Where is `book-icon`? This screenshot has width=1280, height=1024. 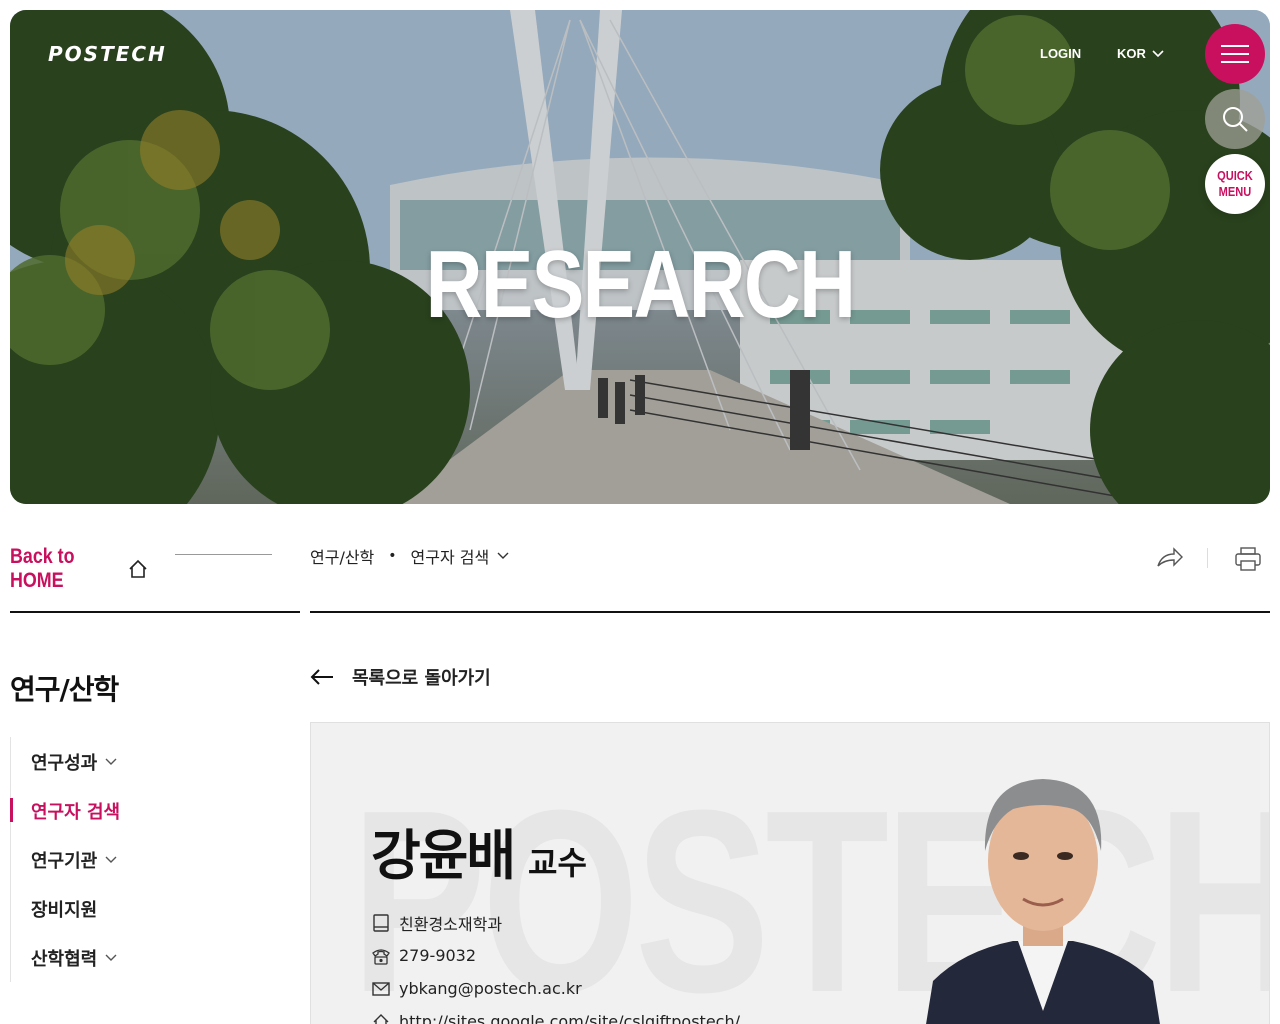
book-icon is located at coordinates (381, 923).